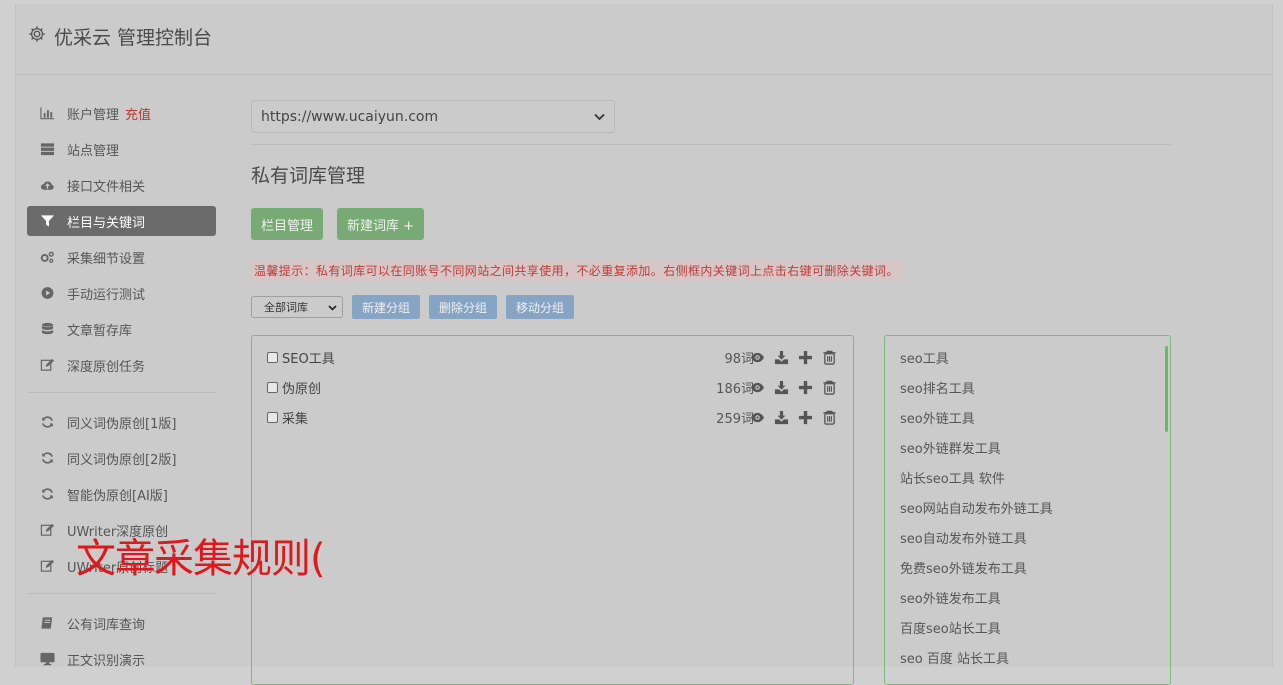 Image resolution: width=1283 pixels, height=685 pixels. I want to click on bar-chart-icon, so click(47, 113).